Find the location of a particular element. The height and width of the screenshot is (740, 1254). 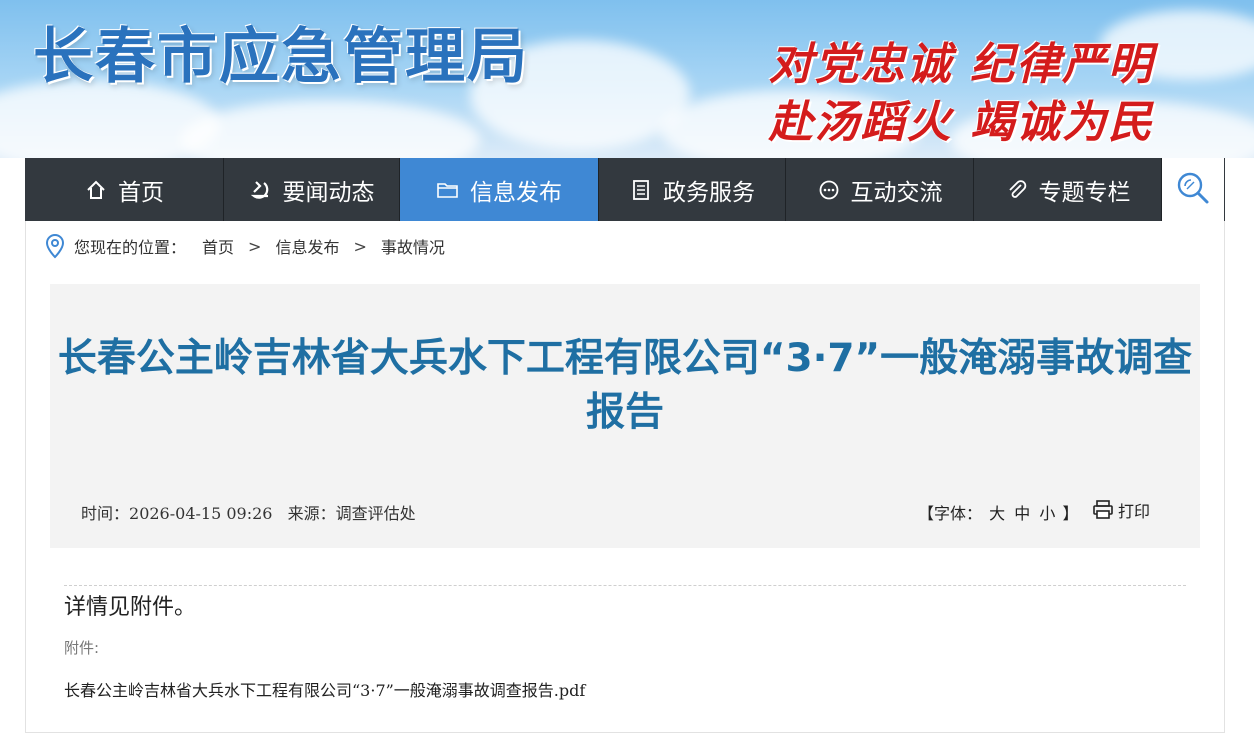

hammer-sickle-icon is located at coordinates (261, 190).